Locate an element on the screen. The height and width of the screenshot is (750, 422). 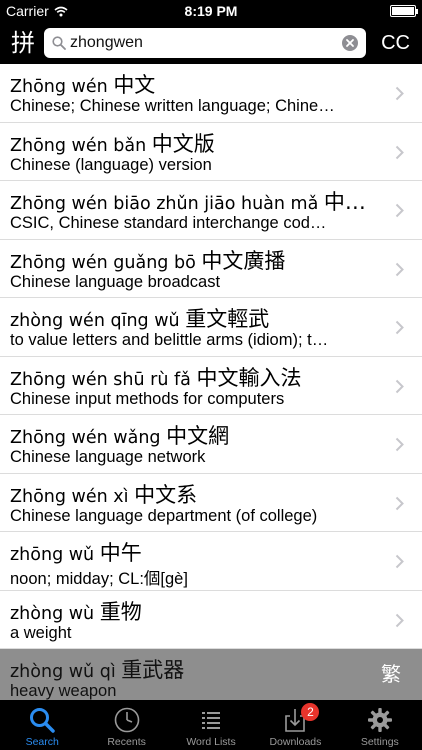
result-headword: Zhōng wén 中文 is located at coordinates (196, 84).